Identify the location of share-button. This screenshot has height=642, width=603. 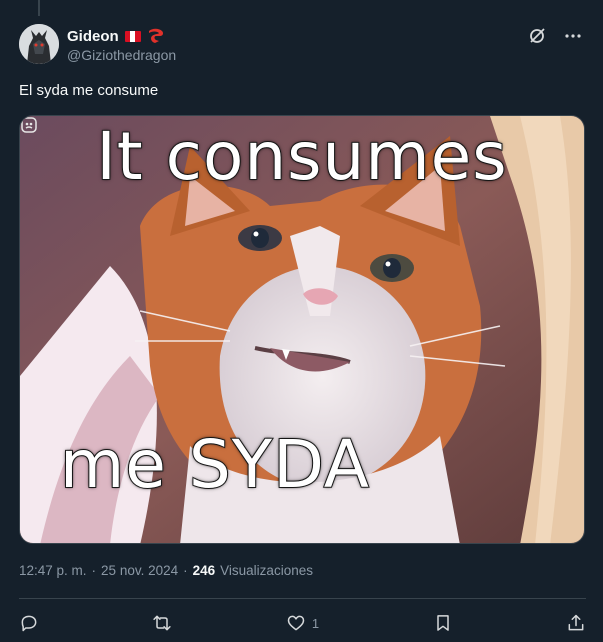
(576, 623).